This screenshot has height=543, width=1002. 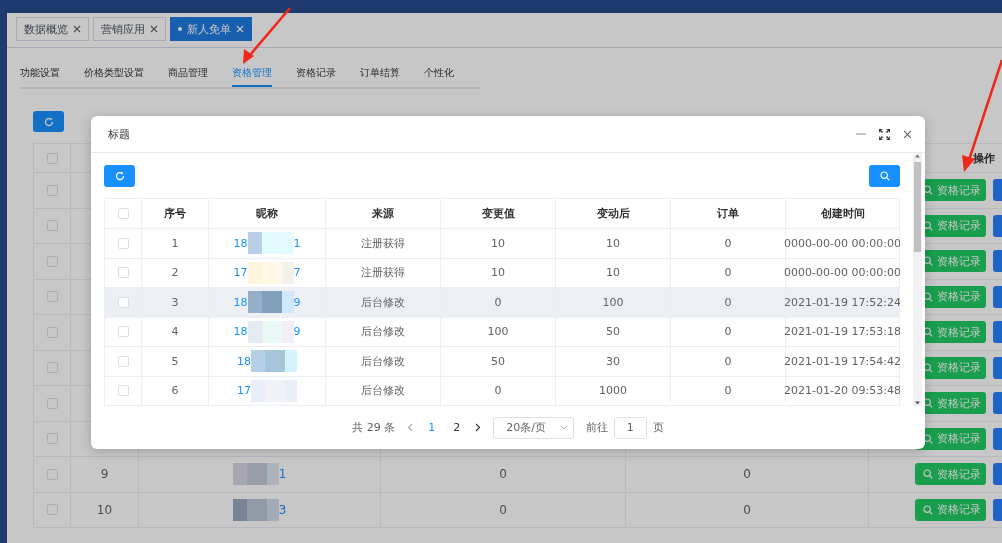 I want to click on table-row: 3 18 9 后台修改 0 100 0 2021-01-19 17:52:24, so click(x=502, y=303).